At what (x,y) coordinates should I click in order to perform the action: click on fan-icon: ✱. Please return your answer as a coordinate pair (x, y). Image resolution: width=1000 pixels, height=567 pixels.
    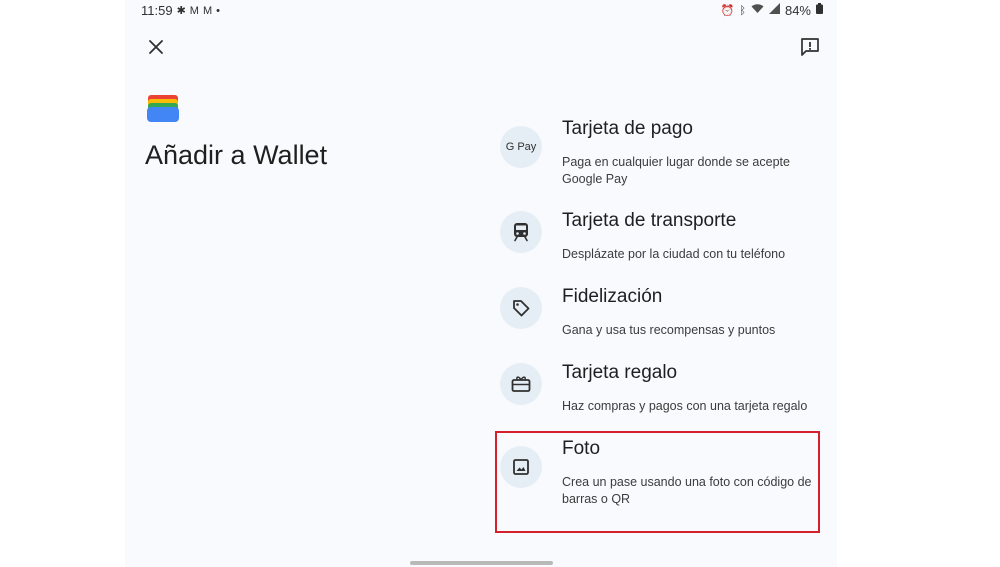
    Looking at the image, I should click on (181, 10).